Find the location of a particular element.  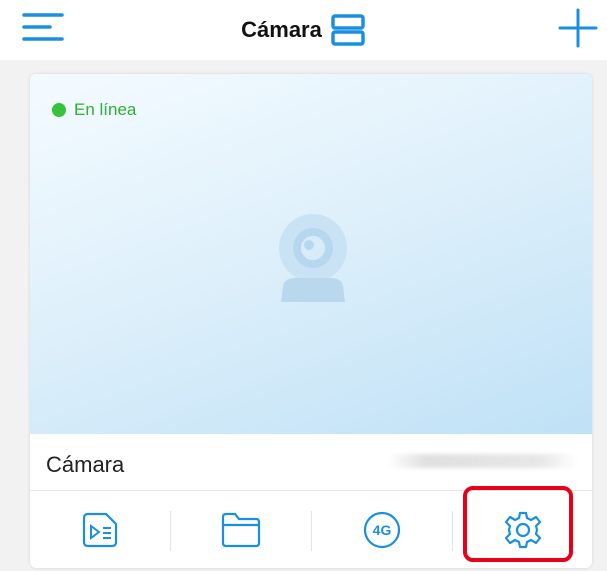

playback-button is located at coordinates (100, 529).